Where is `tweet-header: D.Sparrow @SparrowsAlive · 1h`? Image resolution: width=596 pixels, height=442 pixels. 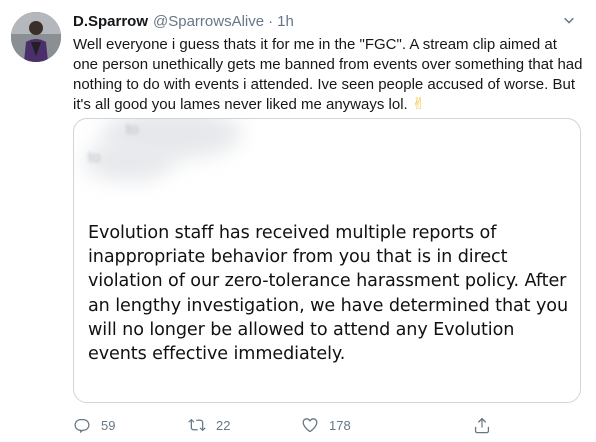
tweet-header: D.Sparrow @SparrowsAlive · 1h is located at coordinates (325, 21).